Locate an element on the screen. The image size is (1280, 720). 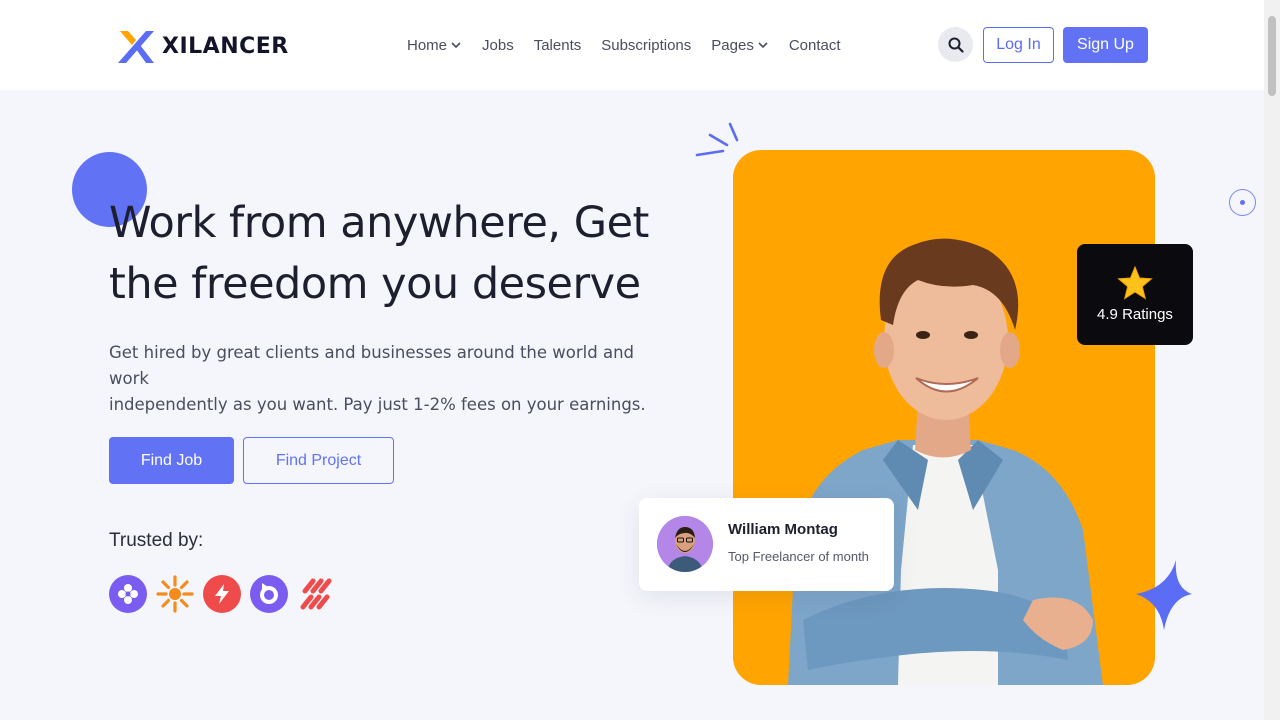
nav-item-contact: Contact is located at coordinates (815, 45).